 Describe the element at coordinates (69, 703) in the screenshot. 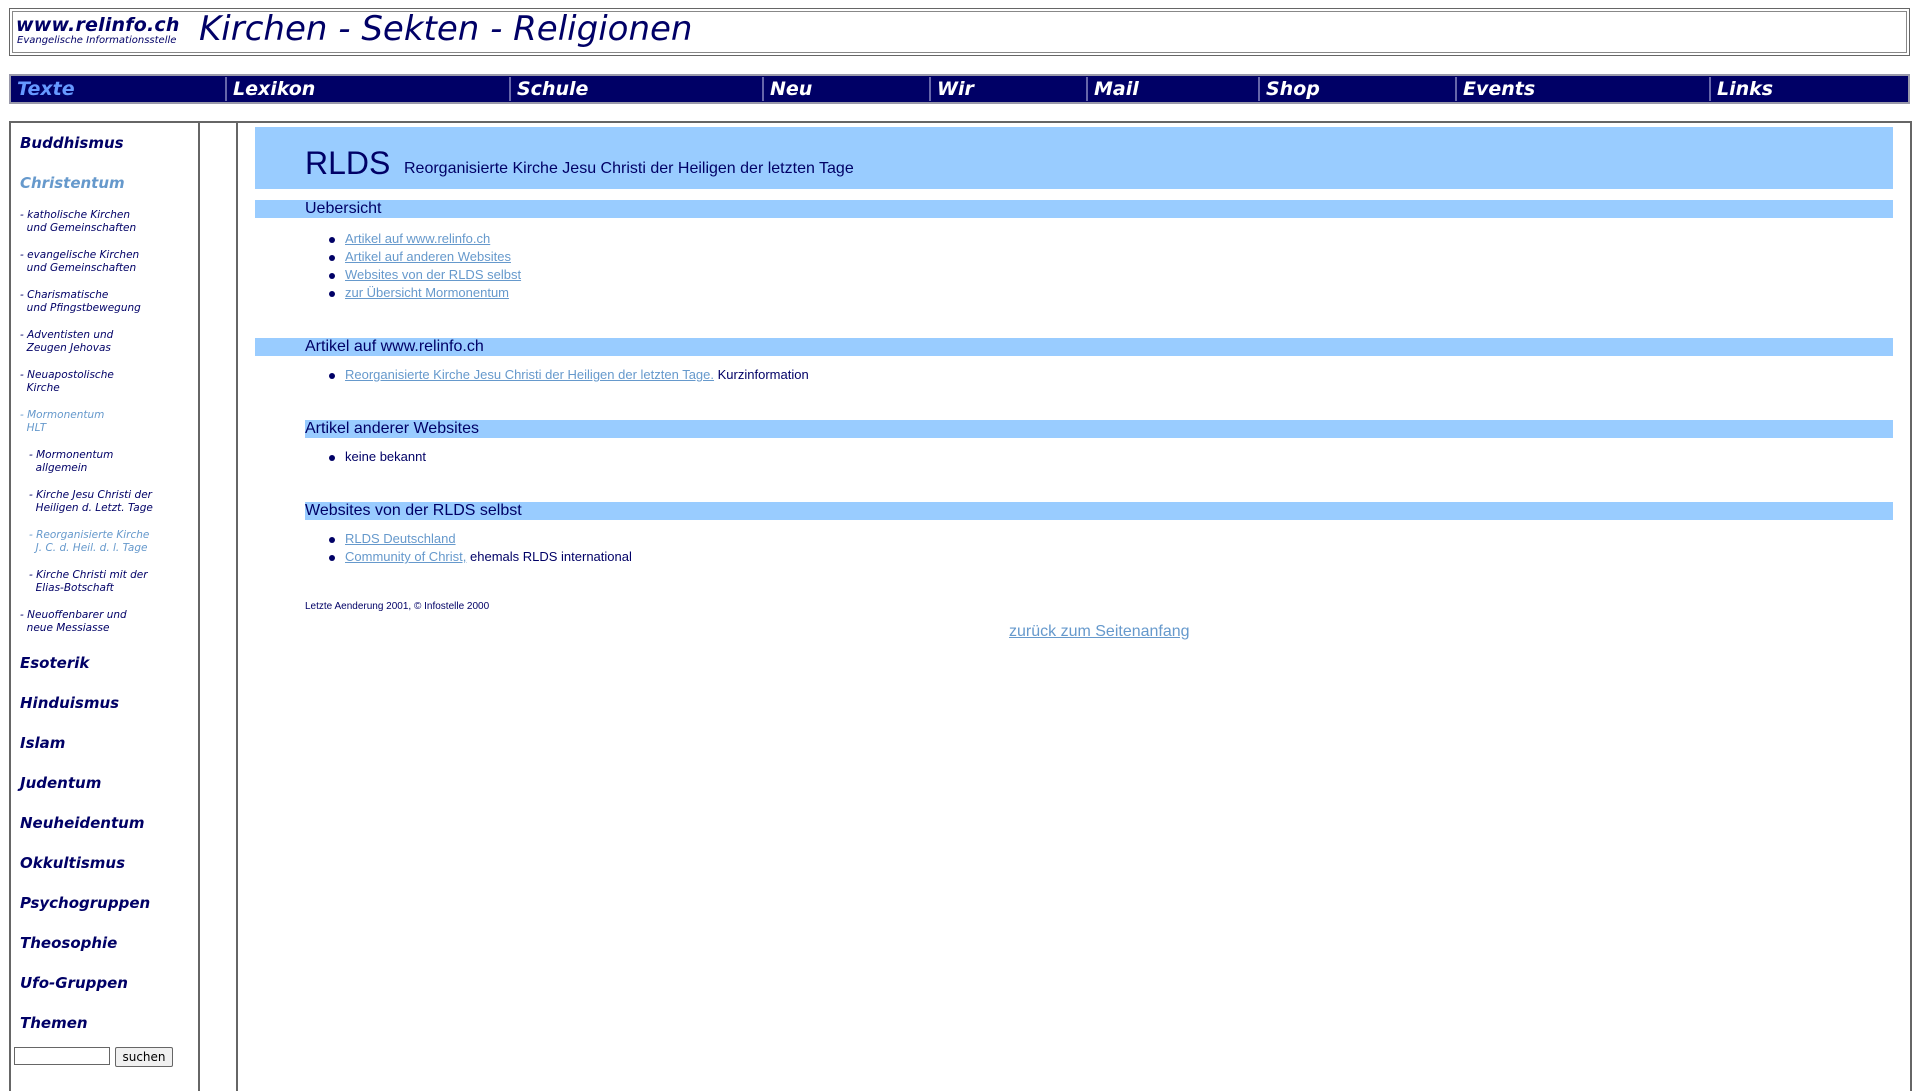

I see `sidebar-item-hinduismus: Hinduismus` at that location.